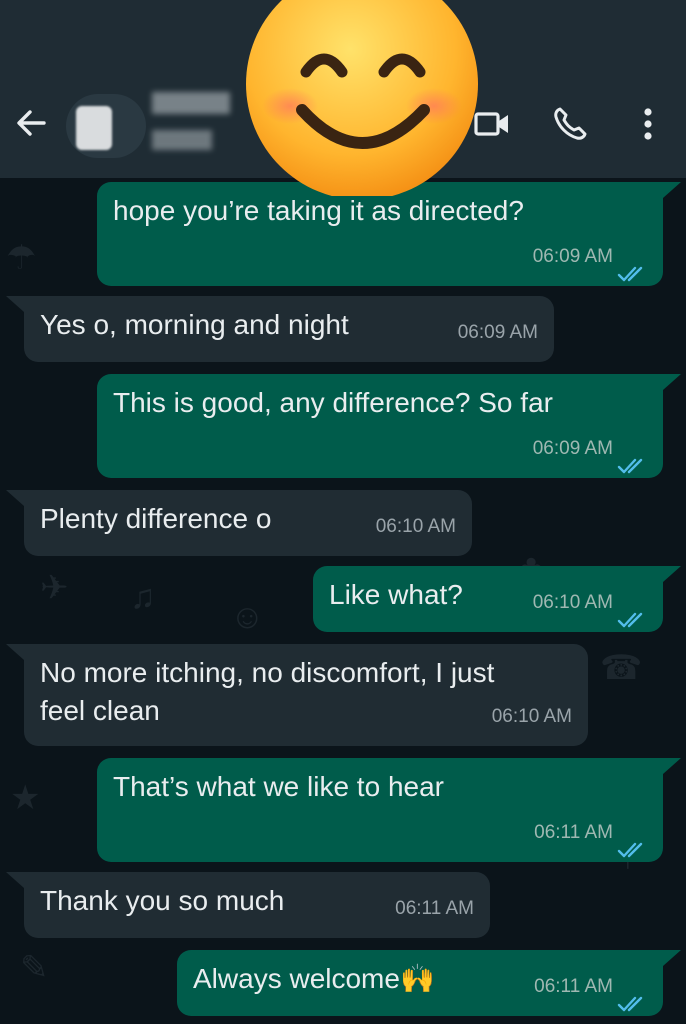 The image size is (686, 1024). I want to click on vertical-dots-icon, so click(648, 124).